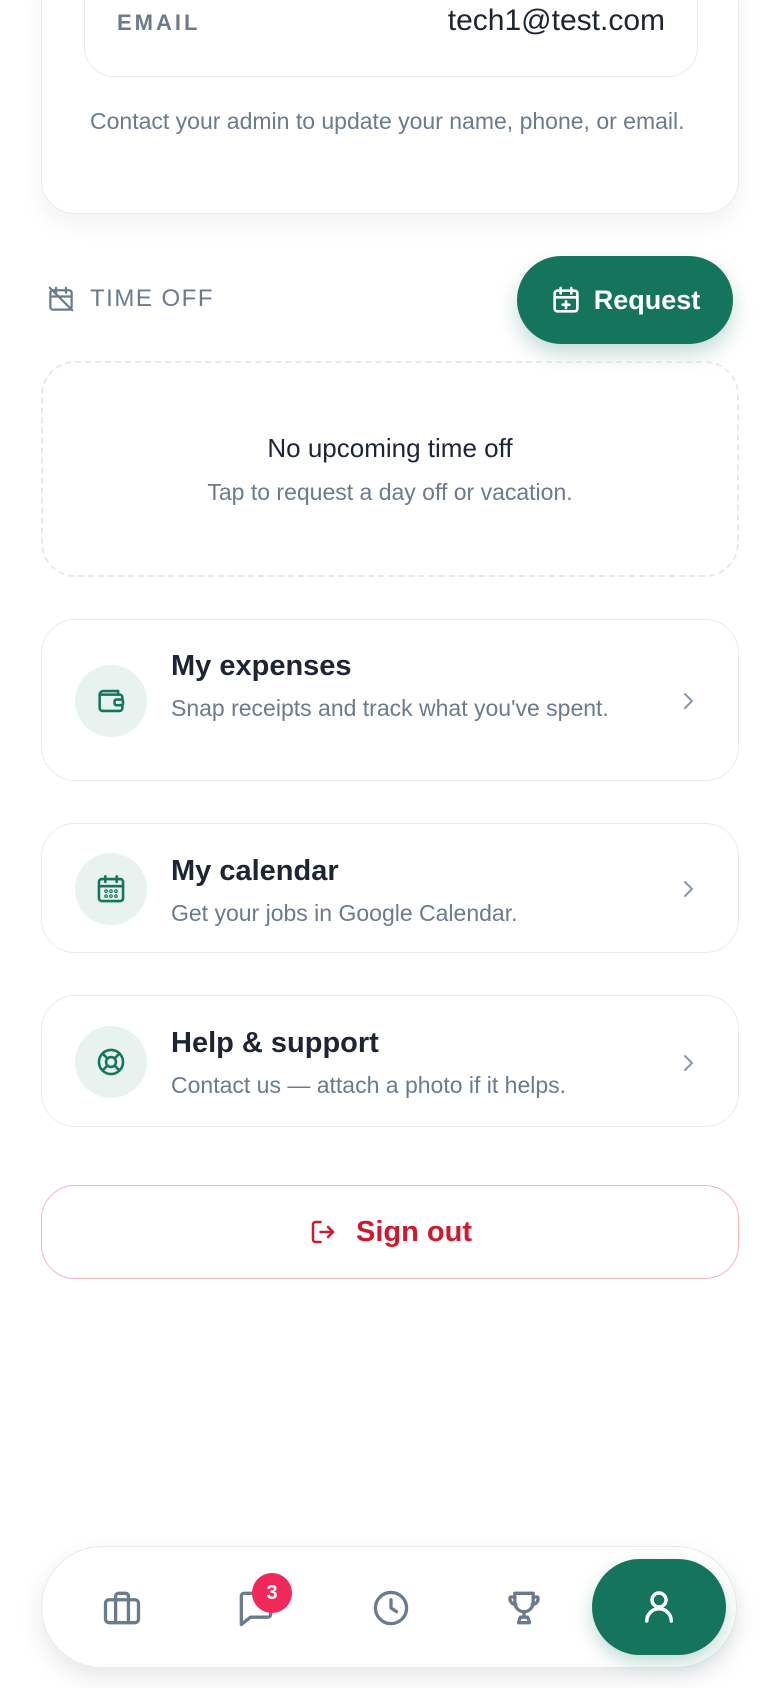 The height and width of the screenshot is (1688, 780). What do you see at coordinates (390, 492) in the screenshot?
I see `empty-subtitle: Tap to request a day off or vacation.` at bounding box center [390, 492].